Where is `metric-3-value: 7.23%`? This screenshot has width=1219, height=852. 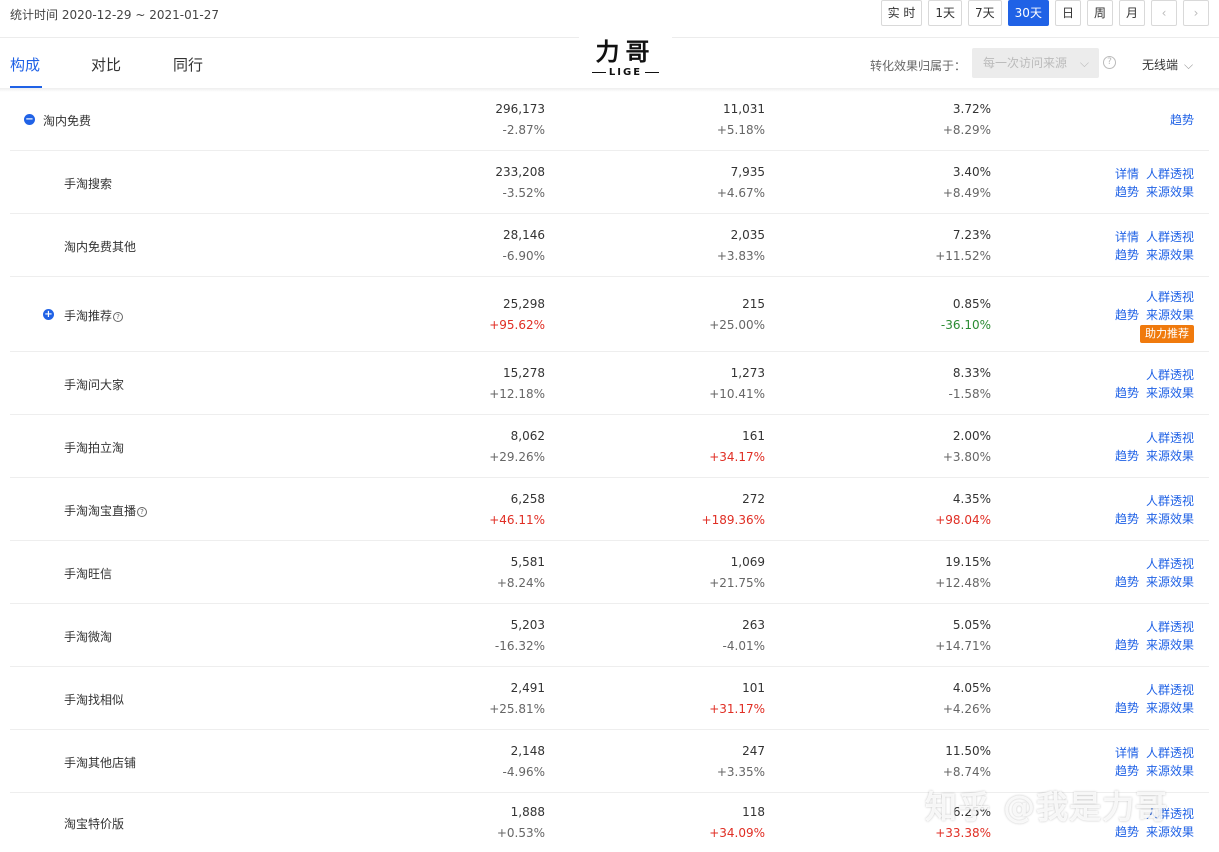 metric-3-value: 7.23% is located at coordinates (971, 234).